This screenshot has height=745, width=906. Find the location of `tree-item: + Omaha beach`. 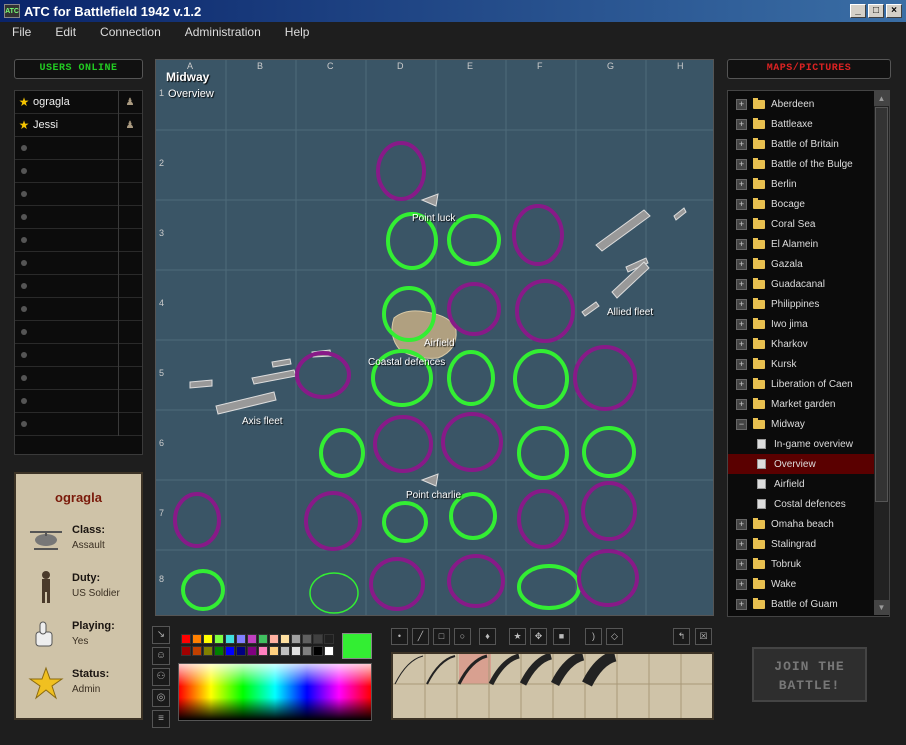

tree-item: + Omaha beach is located at coordinates (808, 524).